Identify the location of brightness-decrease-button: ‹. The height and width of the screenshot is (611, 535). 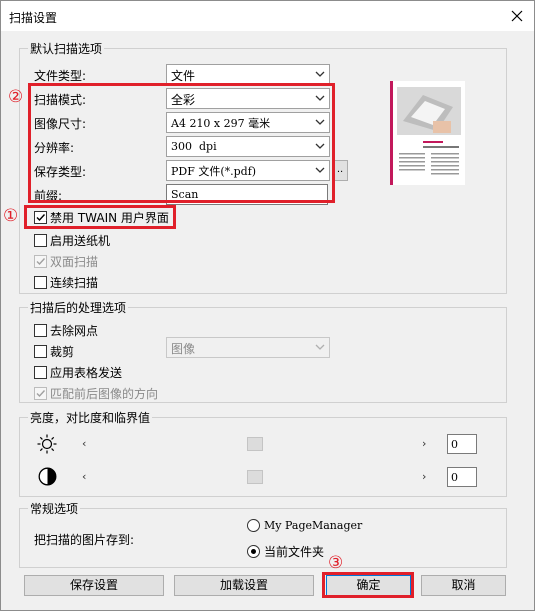
(84, 443).